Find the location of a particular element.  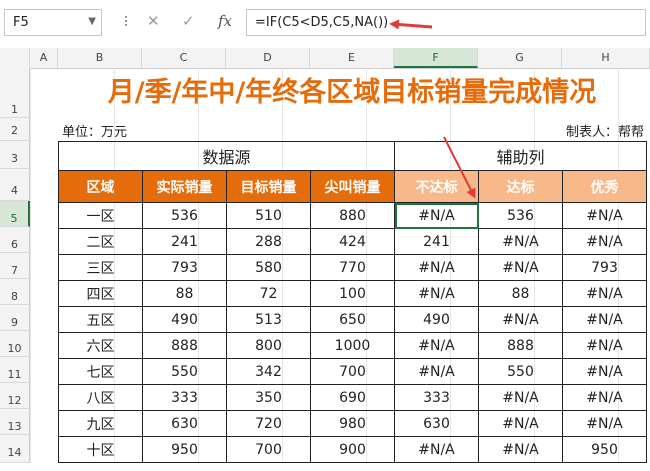

column-title: 尖叫销量 is located at coordinates (352, 186).